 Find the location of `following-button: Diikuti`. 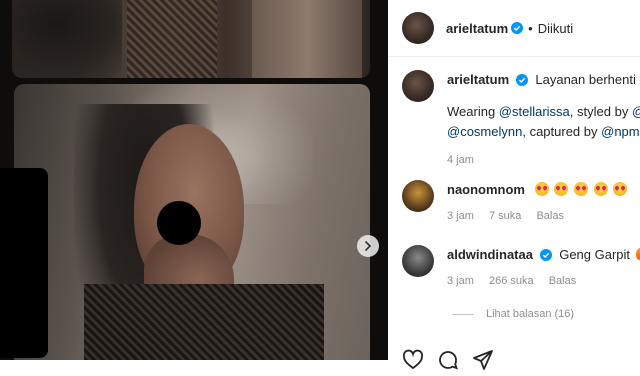

following-button: Diikuti is located at coordinates (555, 28).